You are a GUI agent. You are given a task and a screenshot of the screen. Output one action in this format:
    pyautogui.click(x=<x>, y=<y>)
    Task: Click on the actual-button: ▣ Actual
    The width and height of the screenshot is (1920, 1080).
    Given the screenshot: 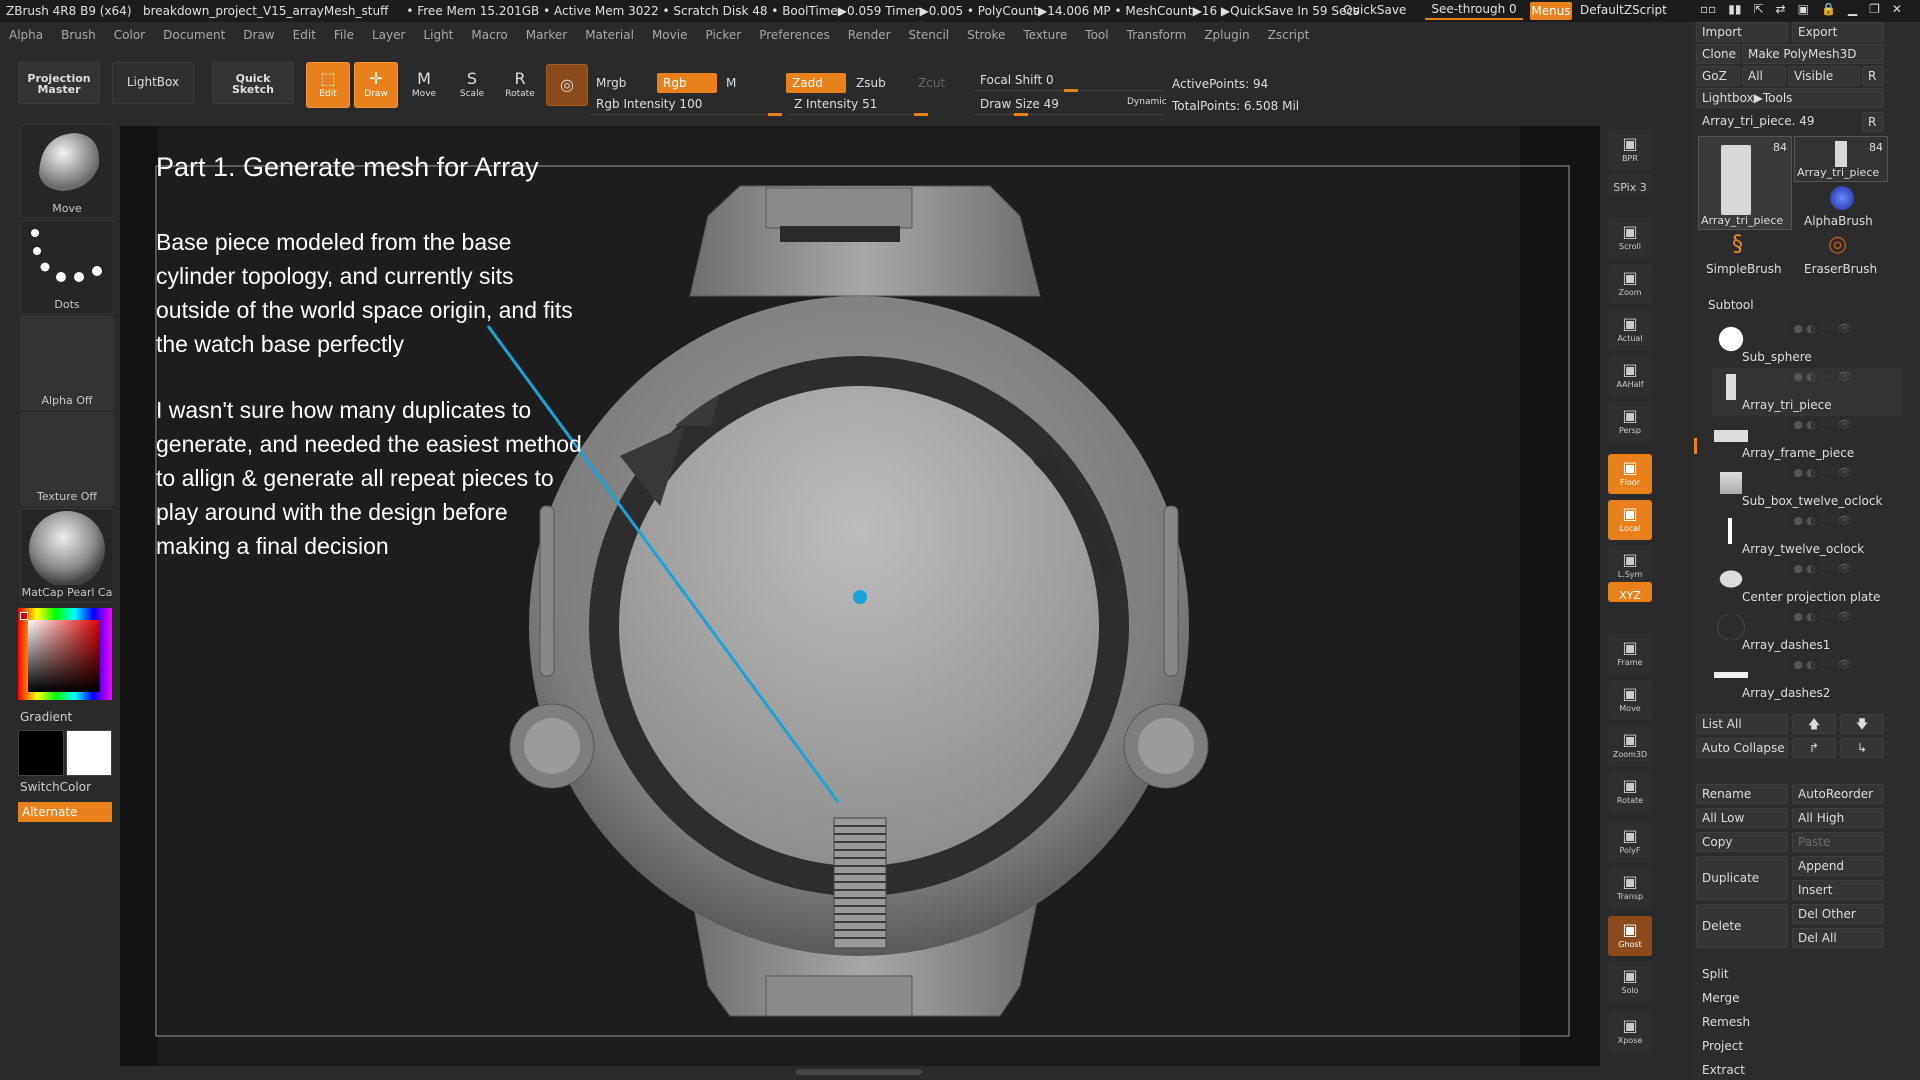 What is the action you would take?
    pyautogui.click(x=1630, y=330)
    